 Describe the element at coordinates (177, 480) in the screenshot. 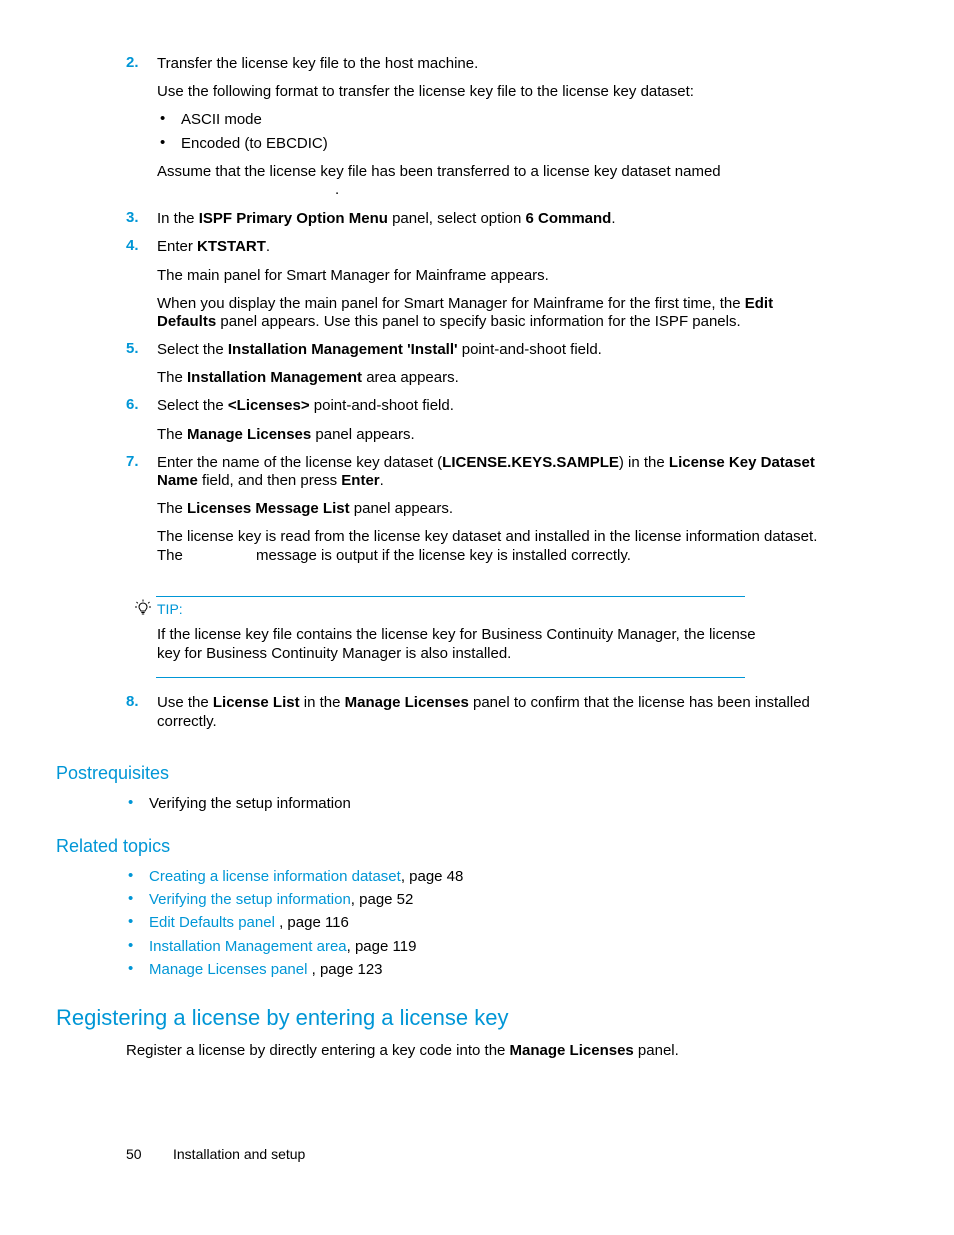

I see `ui-term: Name` at that location.